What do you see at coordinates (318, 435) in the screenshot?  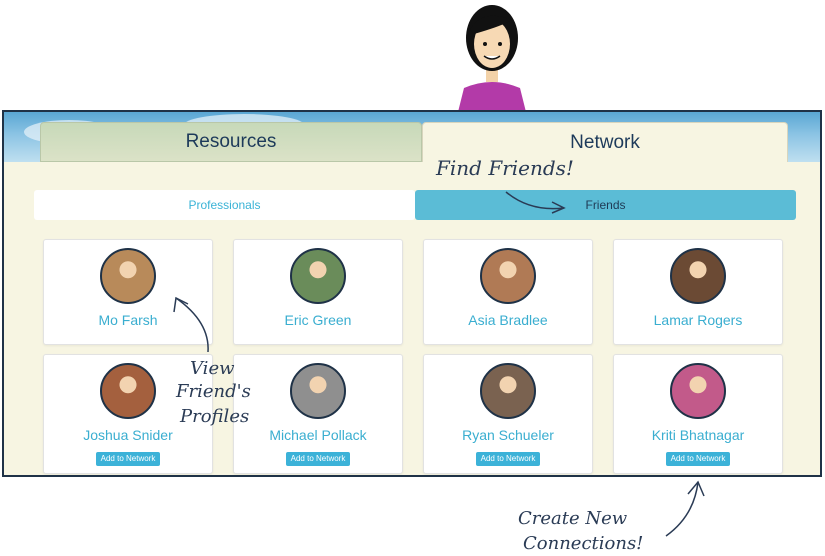 I see `friend-name: Michael Pollack` at bounding box center [318, 435].